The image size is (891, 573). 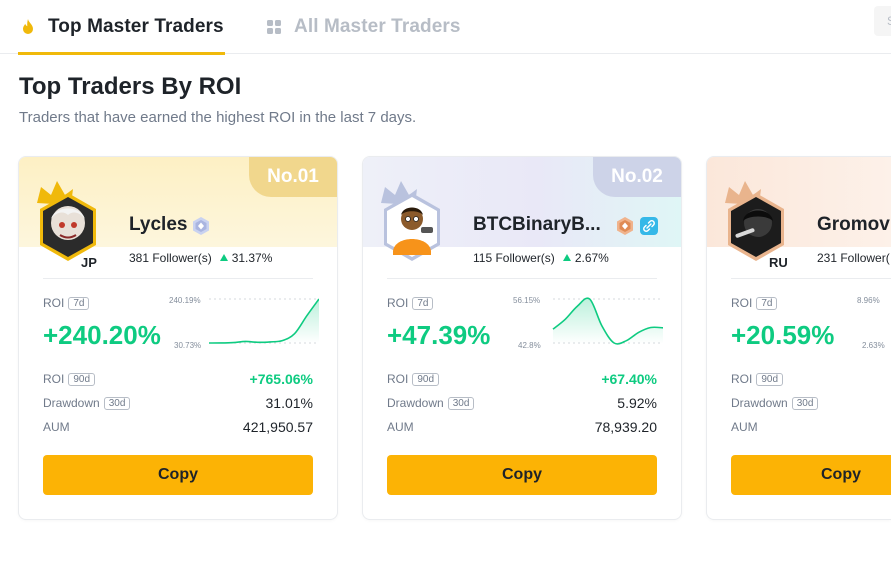 What do you see at coordinates (649, 226) in the screenshot?
I see `link-icon` at bounding box center [649, 226].